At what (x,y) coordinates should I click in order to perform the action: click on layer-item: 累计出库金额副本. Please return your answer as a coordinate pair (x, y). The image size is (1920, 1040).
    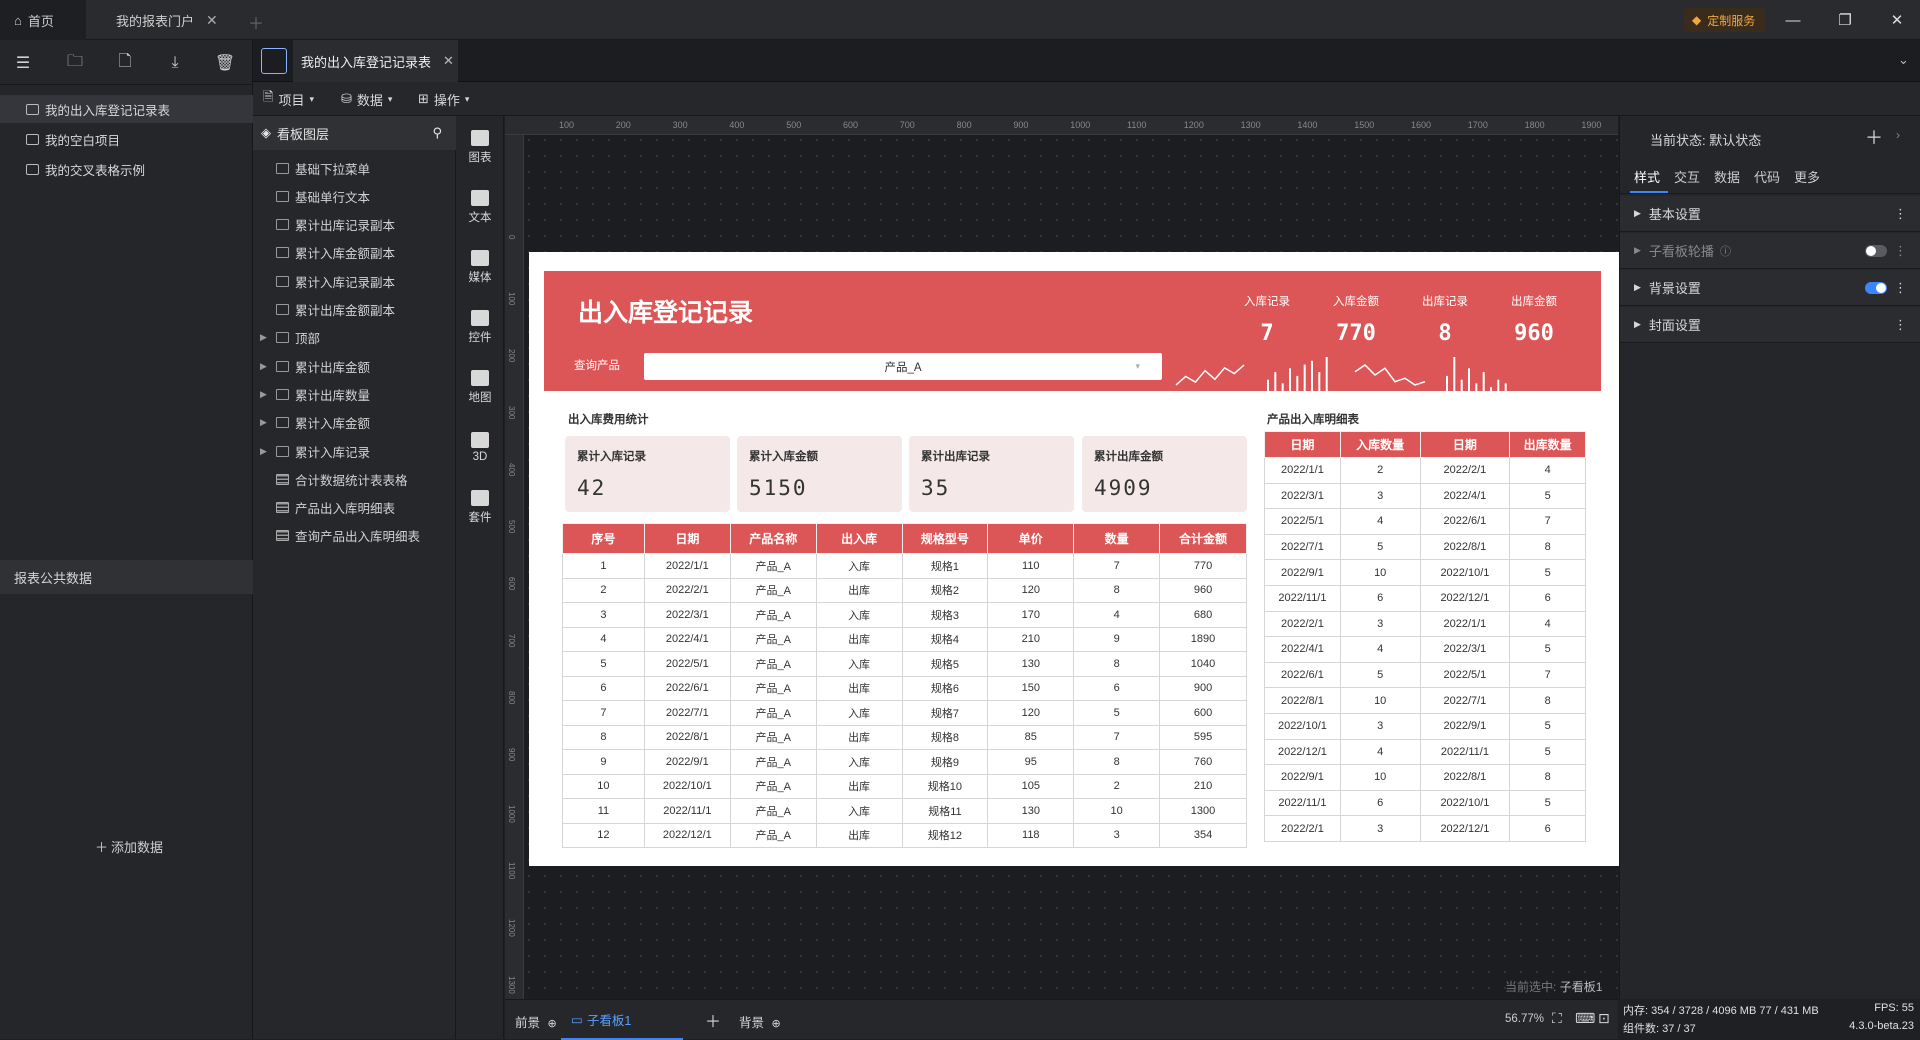
    Looking at the image, I should click on (354, 310).